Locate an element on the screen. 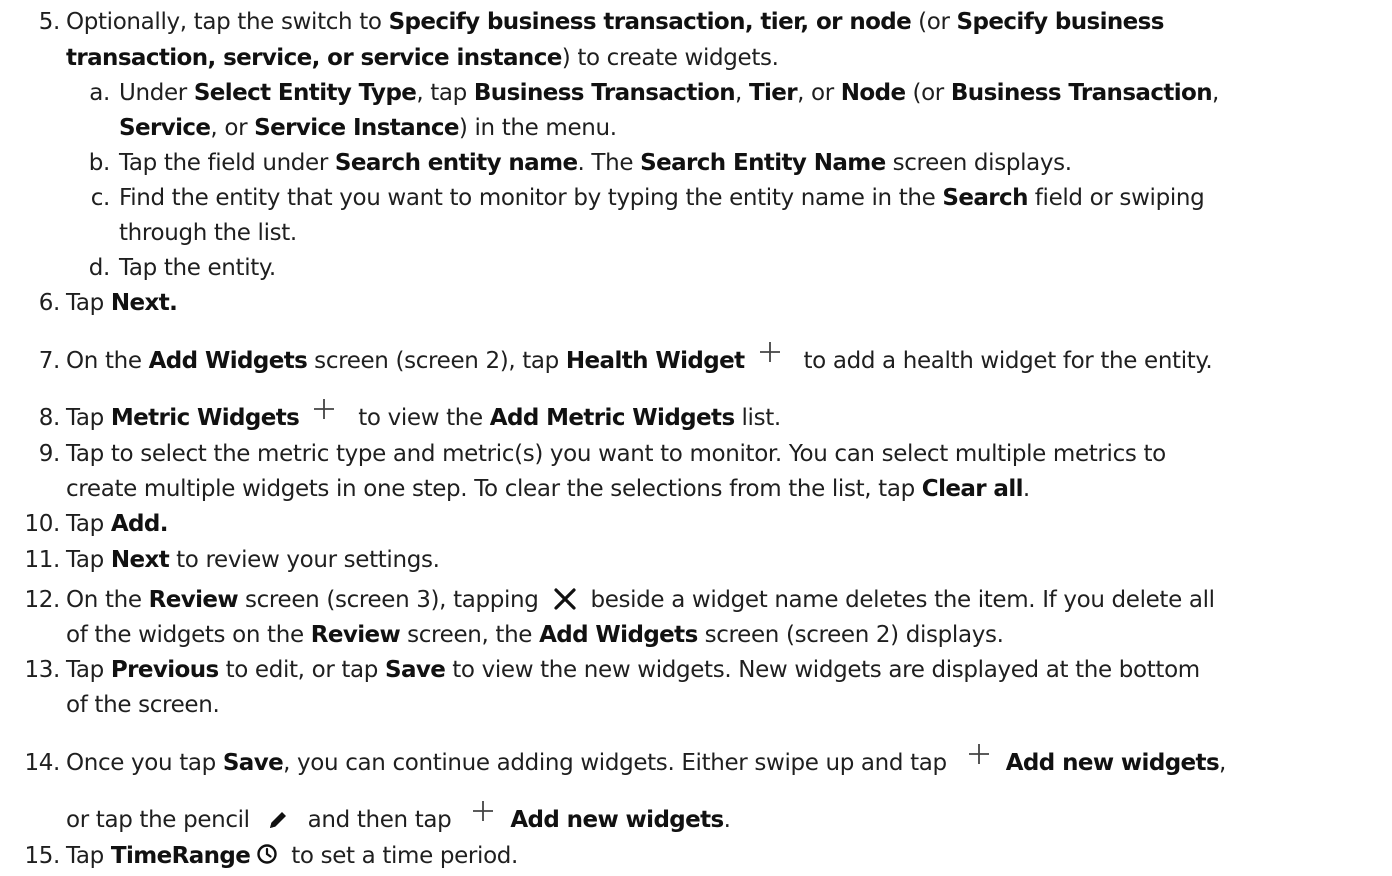 The image size is (1392, 876). bold-term: Previous is located at coordinates (164, 670).